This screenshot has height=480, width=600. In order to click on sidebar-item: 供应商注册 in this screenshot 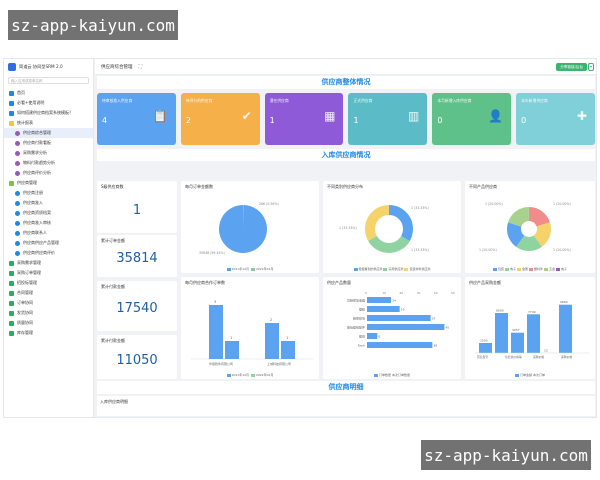, I will do `click(48, 193)`.